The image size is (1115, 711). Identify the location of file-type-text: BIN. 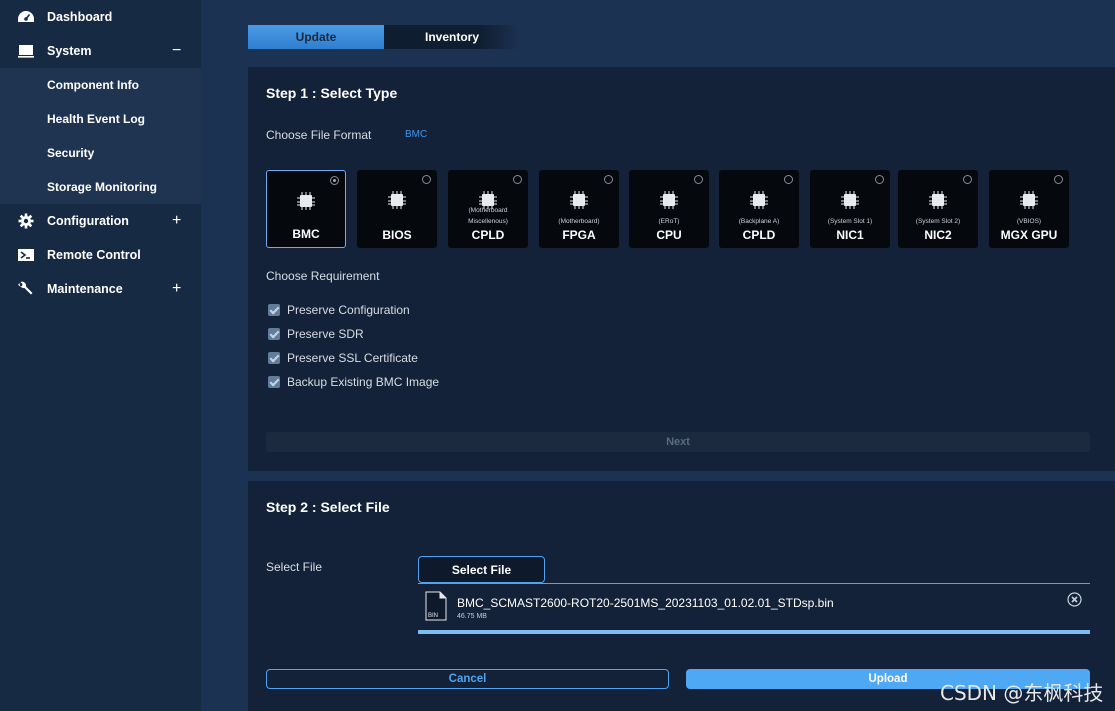
(433, 616).